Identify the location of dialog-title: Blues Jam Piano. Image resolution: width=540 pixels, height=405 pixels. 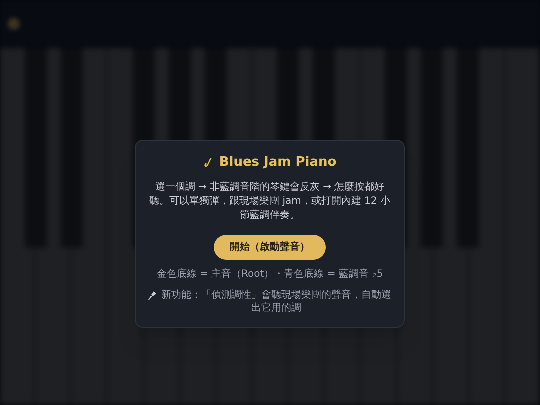
(278, 163).